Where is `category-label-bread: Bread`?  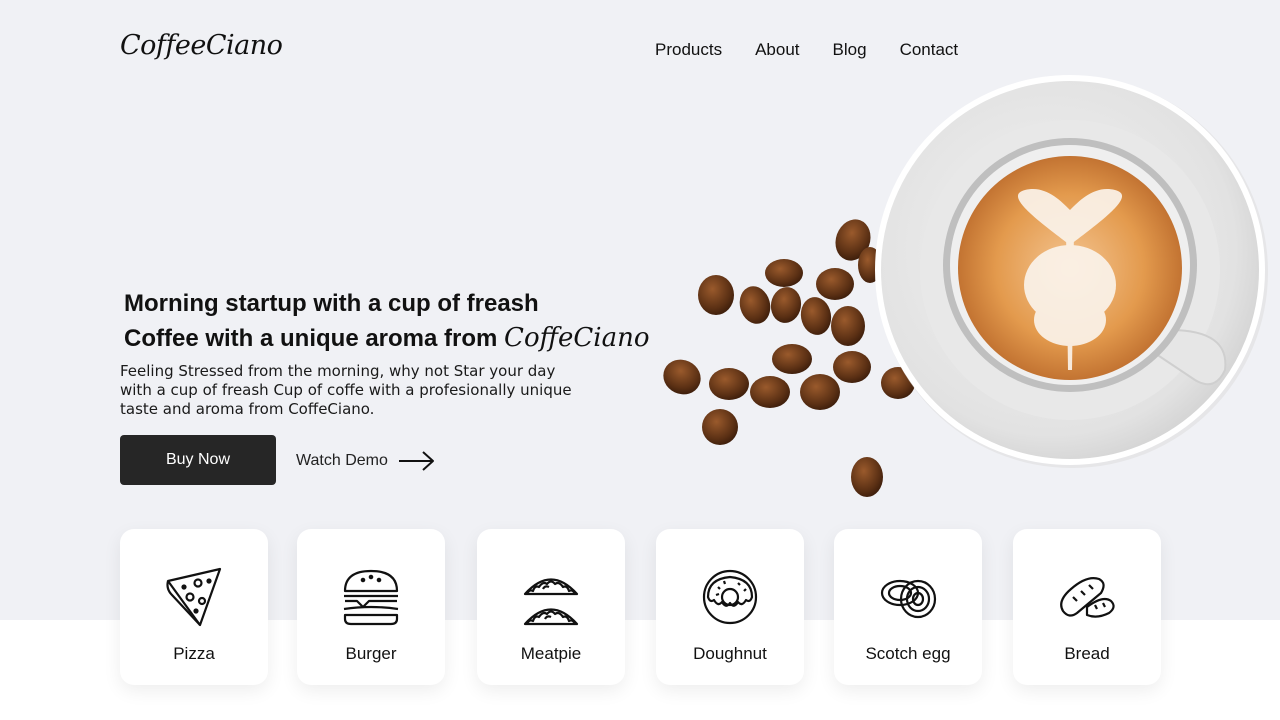 category-label-bread: Bread is located at coordinates (1087, 653).